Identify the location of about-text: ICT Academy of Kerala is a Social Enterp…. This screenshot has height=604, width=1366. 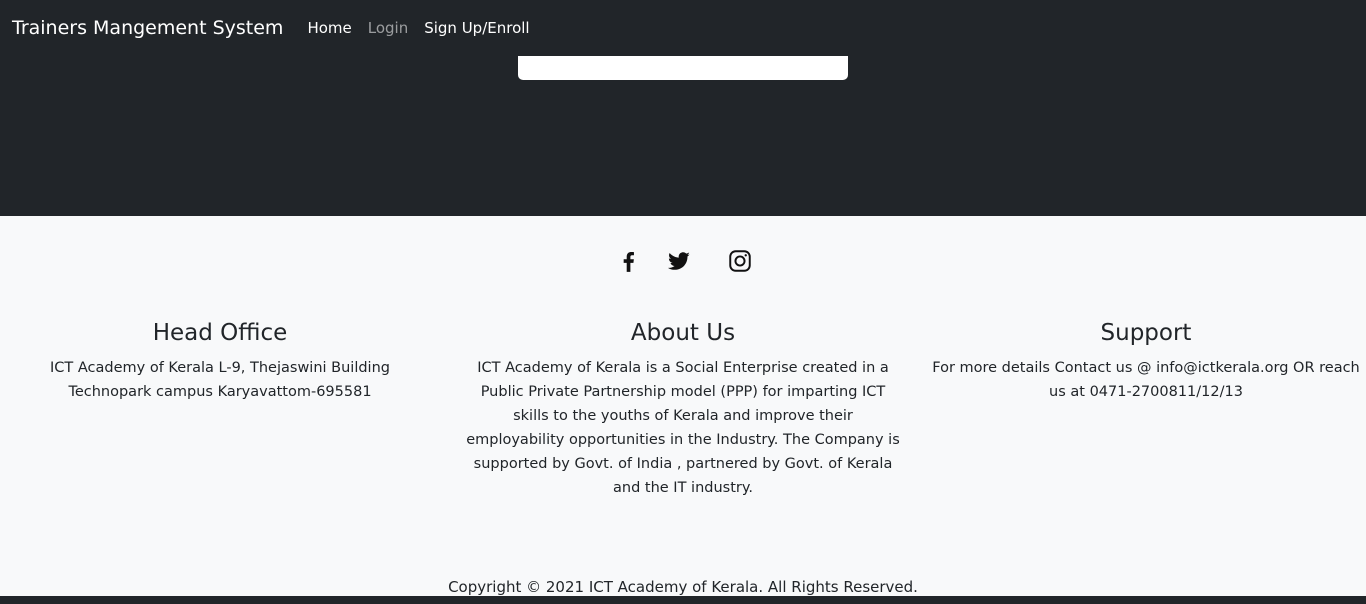
(683, 428).